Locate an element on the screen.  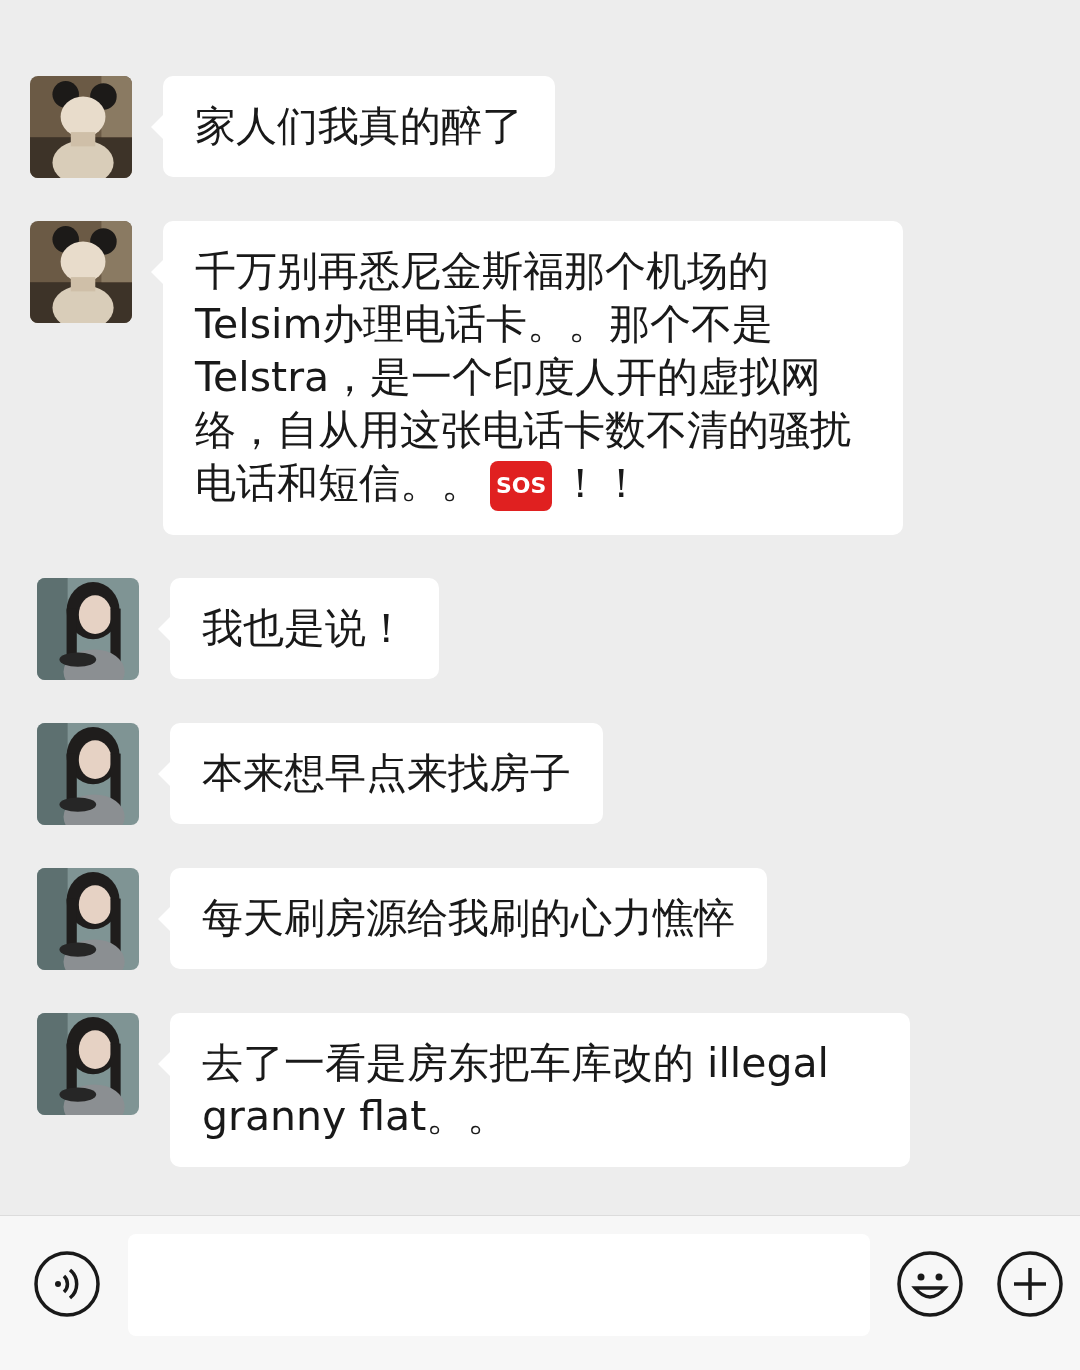
message-text: 每天刷房源给我刷的心力憔悴 is located at coordinates (468, 918).